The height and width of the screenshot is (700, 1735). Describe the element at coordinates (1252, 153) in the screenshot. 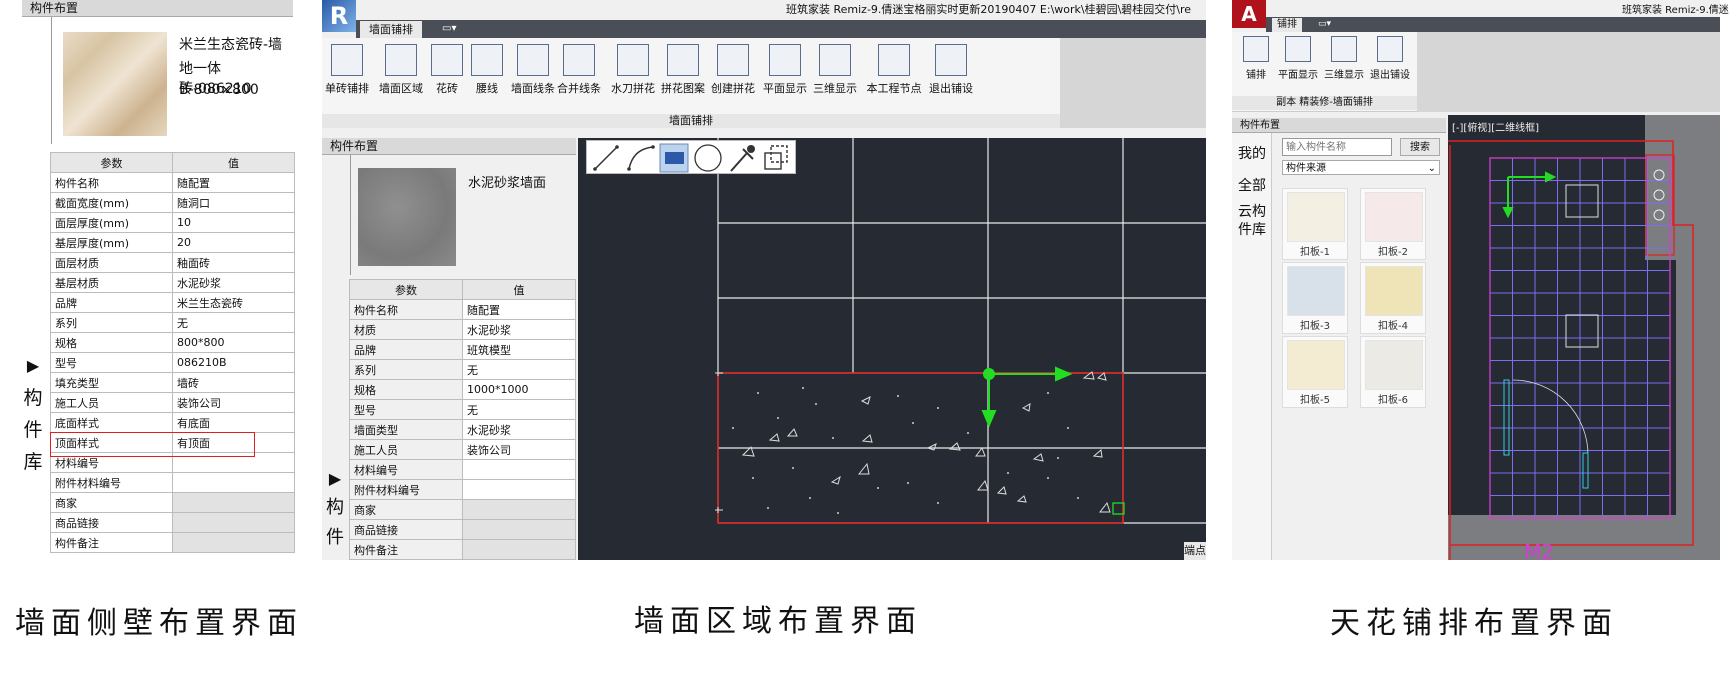

I see `side-tab-mine: 我的` at that location.